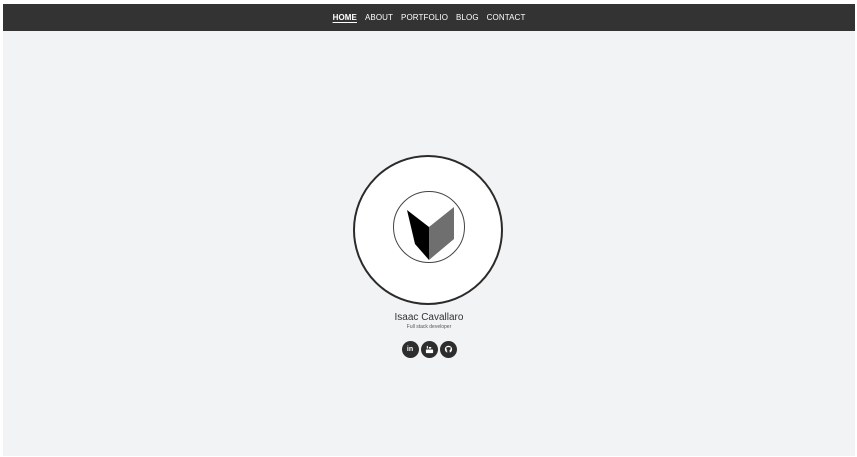 The width and height of the screenshot is (857, 457). I want to click on youtube-icon, so click(429, 349).